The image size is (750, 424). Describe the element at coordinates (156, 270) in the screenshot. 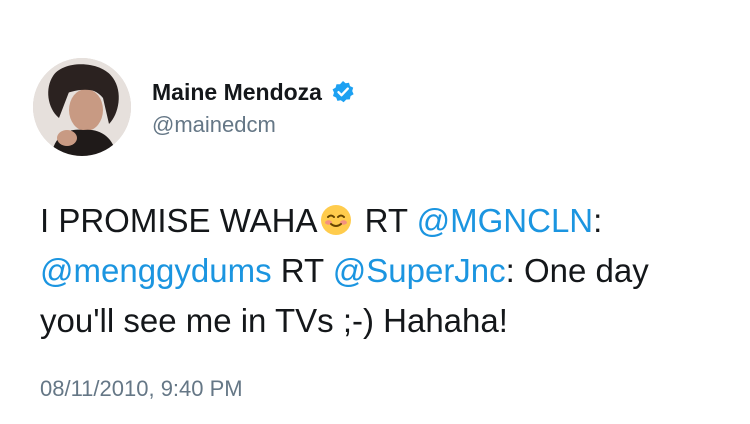

I see `mention-link: @menggydums` at that location.